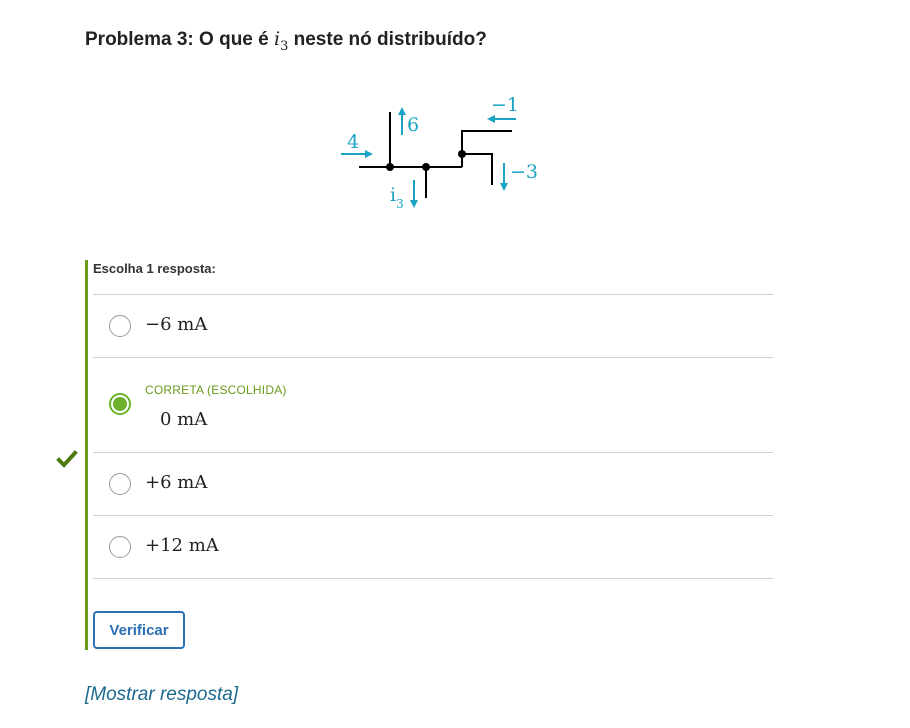 This screenshot has width=910, height=728. Describe the element at coordinates (433, 326) in the screenshot. I see `answer-option: −6 mA` at that location.